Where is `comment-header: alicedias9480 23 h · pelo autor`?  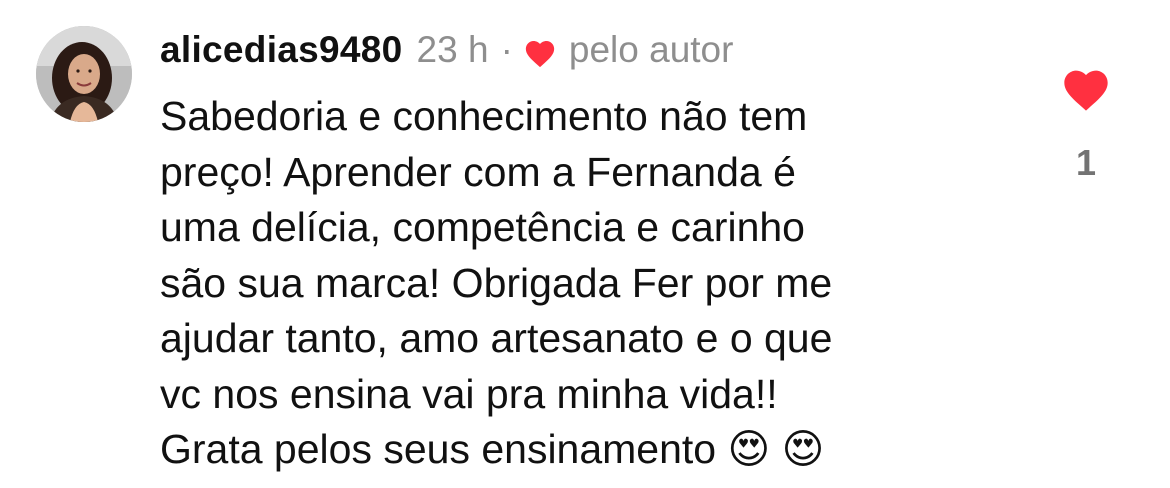
comment-header: alicedias9480 23 h · pelo autor is located at coordinates (446, 50).